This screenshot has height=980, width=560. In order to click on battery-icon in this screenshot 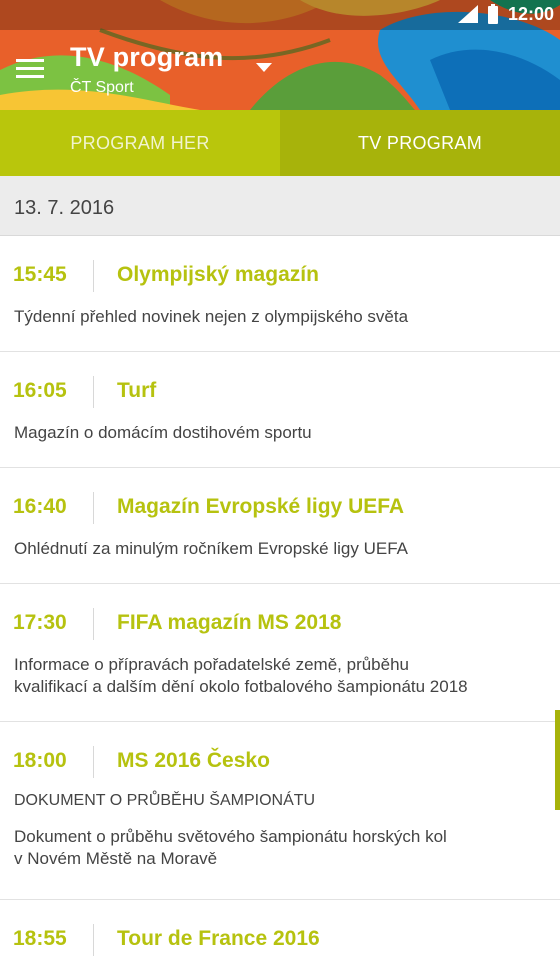, I will do `click(492, 14)`.